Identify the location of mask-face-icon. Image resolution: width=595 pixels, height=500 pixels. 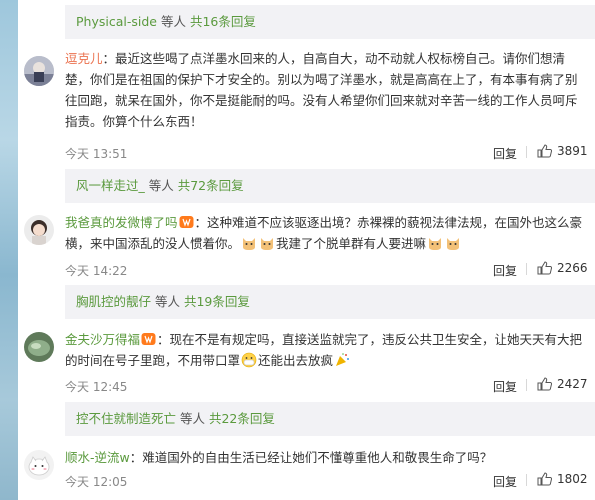
(249, 360).